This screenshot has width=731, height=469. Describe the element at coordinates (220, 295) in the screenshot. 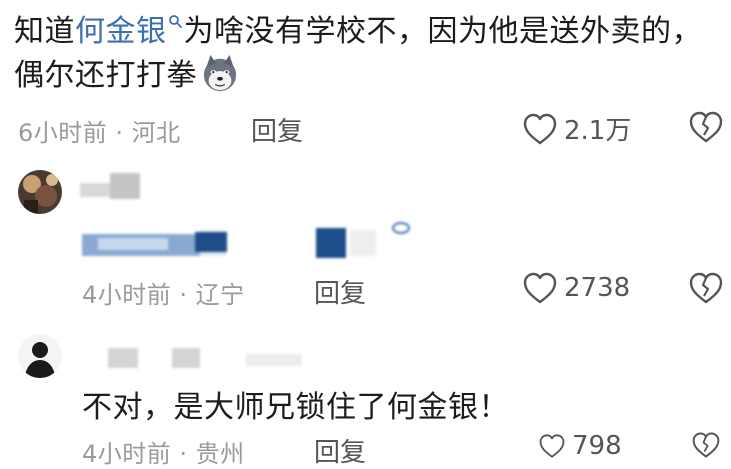

I see `reply-location: 辽宁` at that location.